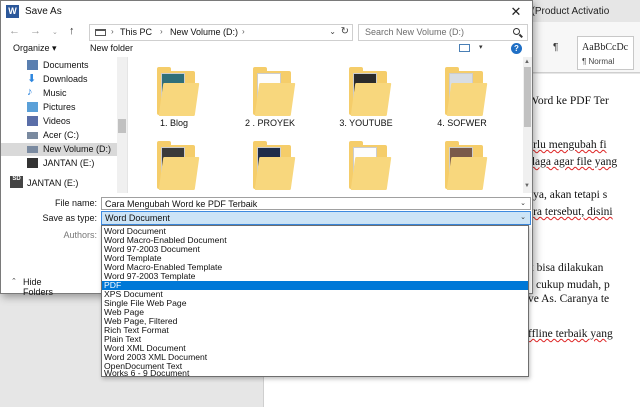 This screenshot has width=640, height=407. I want to click on refresh-icon: ↻, so click(345, 31).